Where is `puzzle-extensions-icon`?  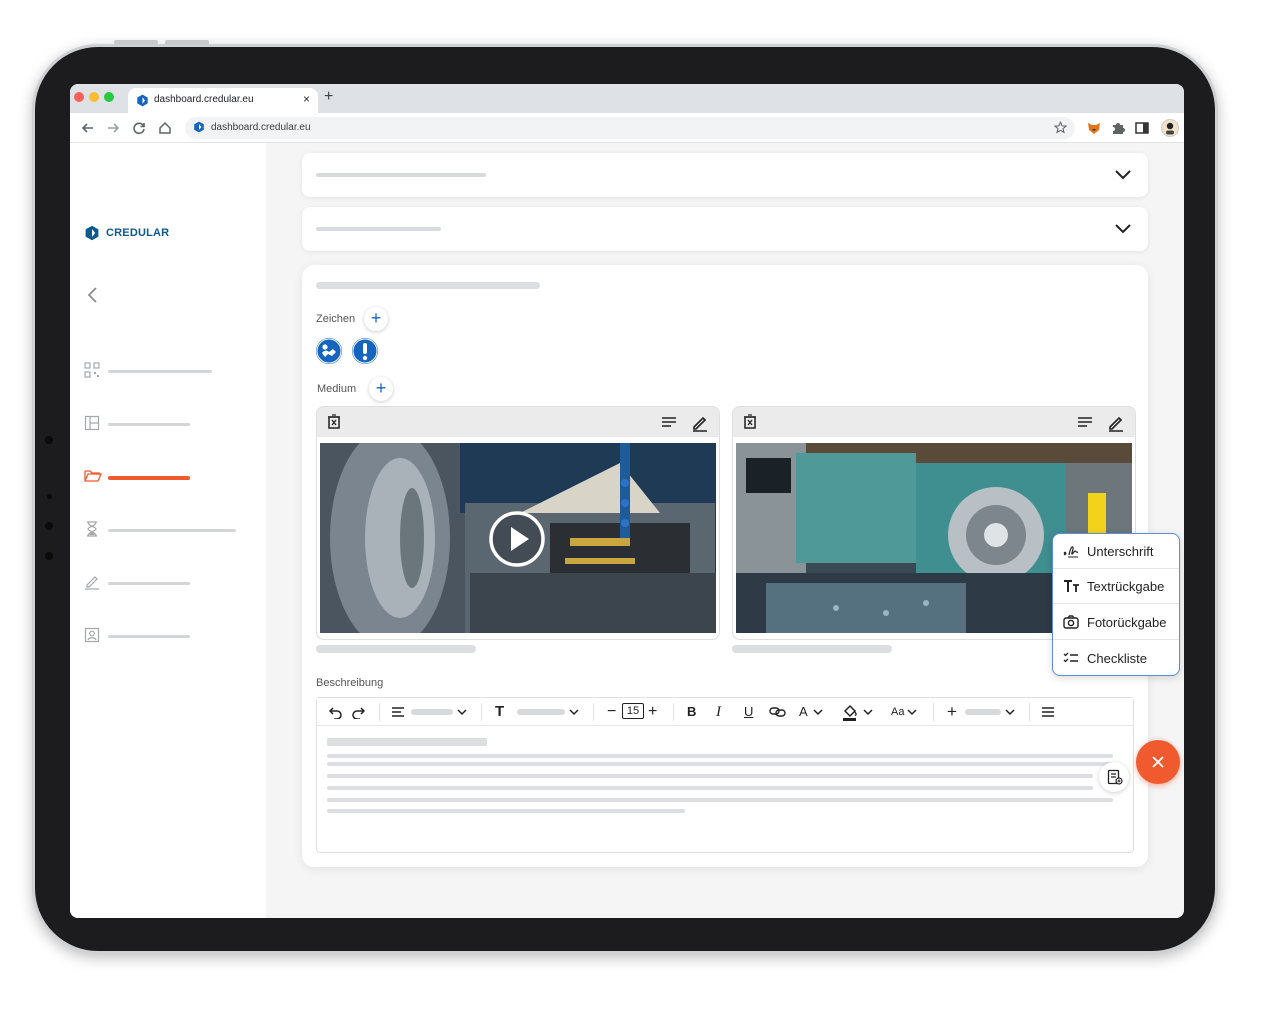
puzzle-extensions-icon is located at coordinates (1118, 128).